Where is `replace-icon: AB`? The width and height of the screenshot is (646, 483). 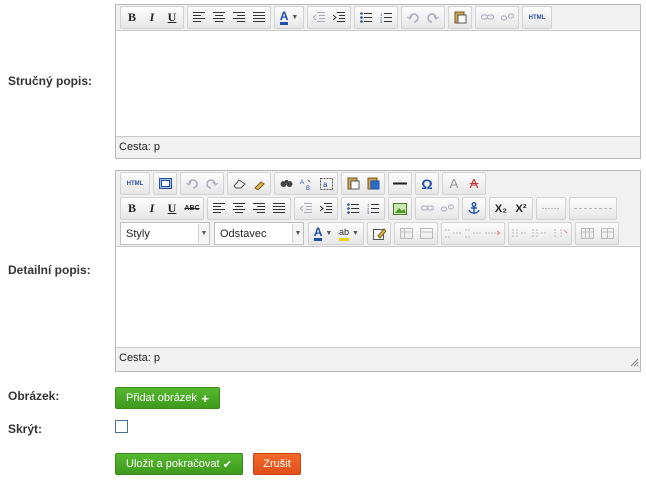 replace-icon: AB is located at coordinates (306, 183).